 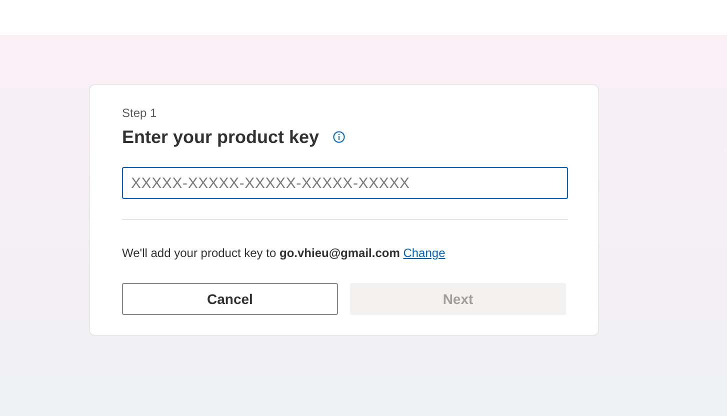 What do you see at coordinates (339, 137) in the screenshot?
I see `info-icon` at bounding box center [339, 137].